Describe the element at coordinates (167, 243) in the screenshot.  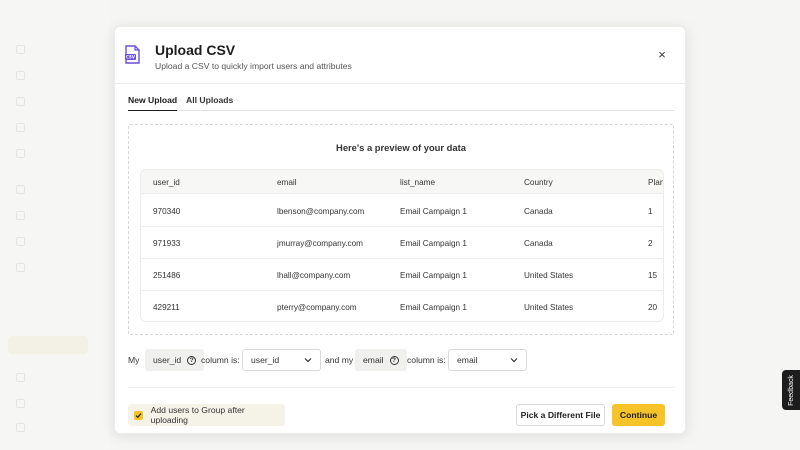
I see `table-cell: 971933` at that location.